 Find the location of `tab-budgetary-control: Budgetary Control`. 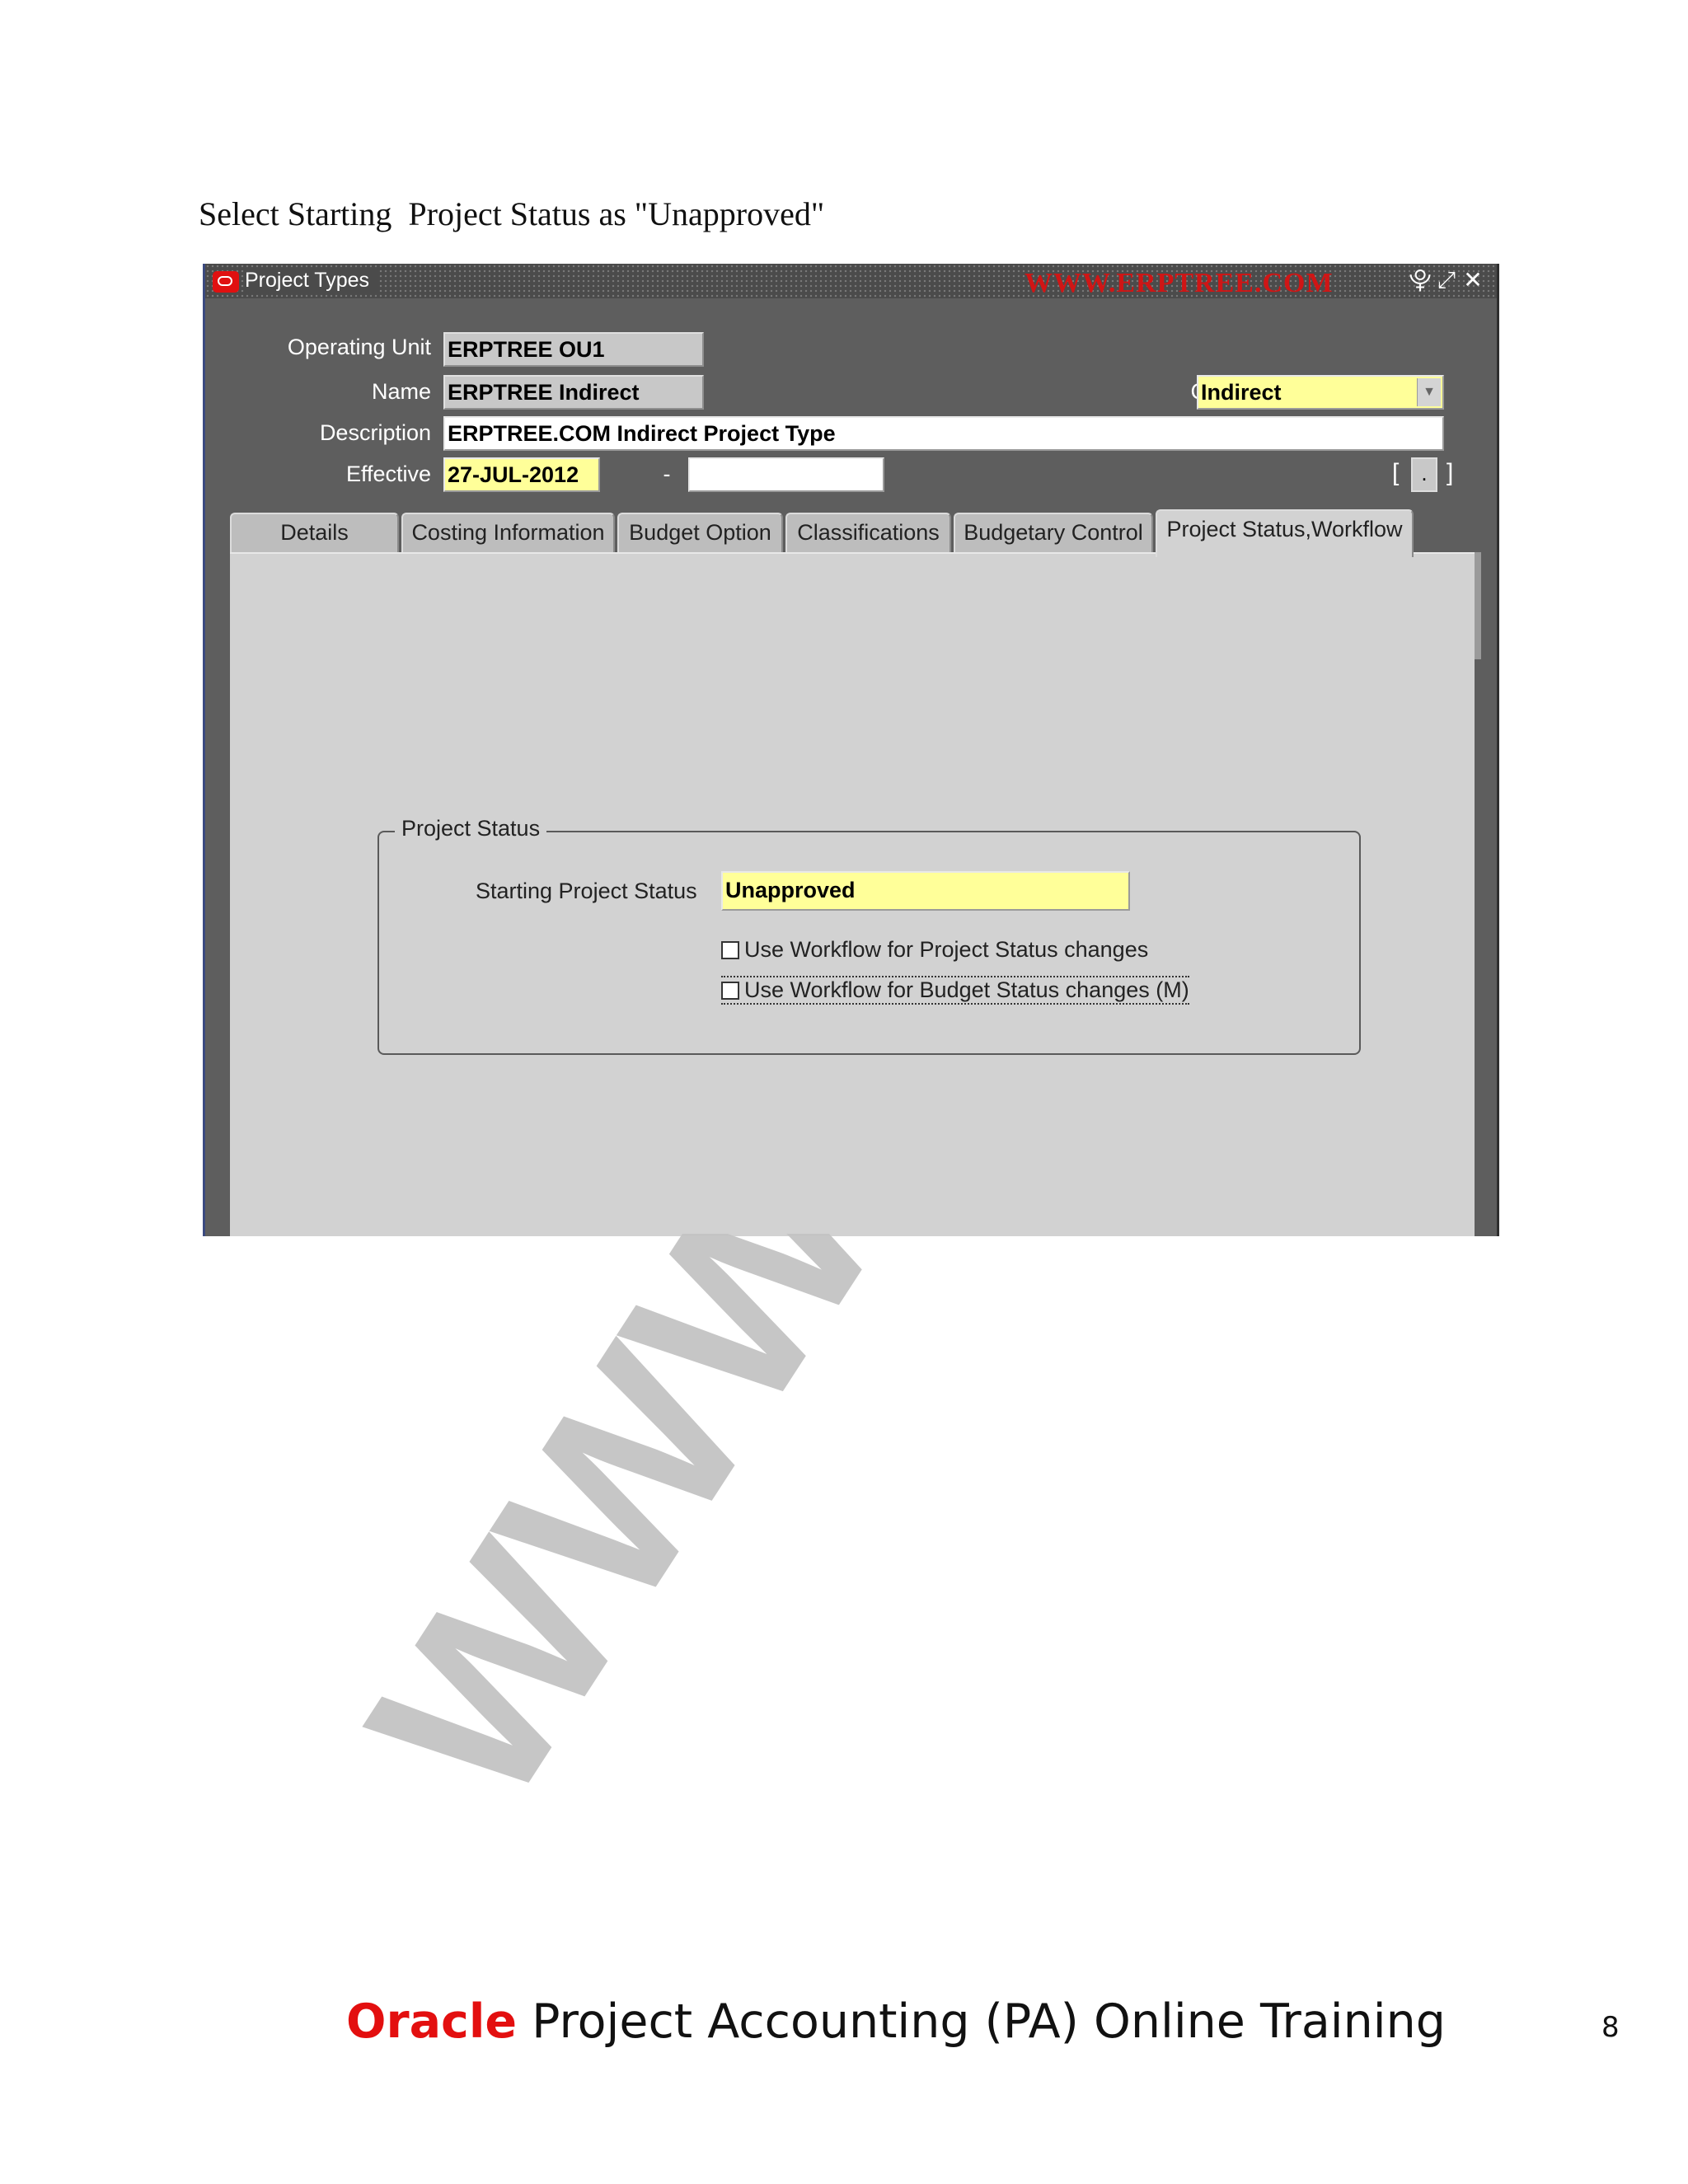

tab-budgetary-control: Budgetary Control is located at coordinates (1054, 532).